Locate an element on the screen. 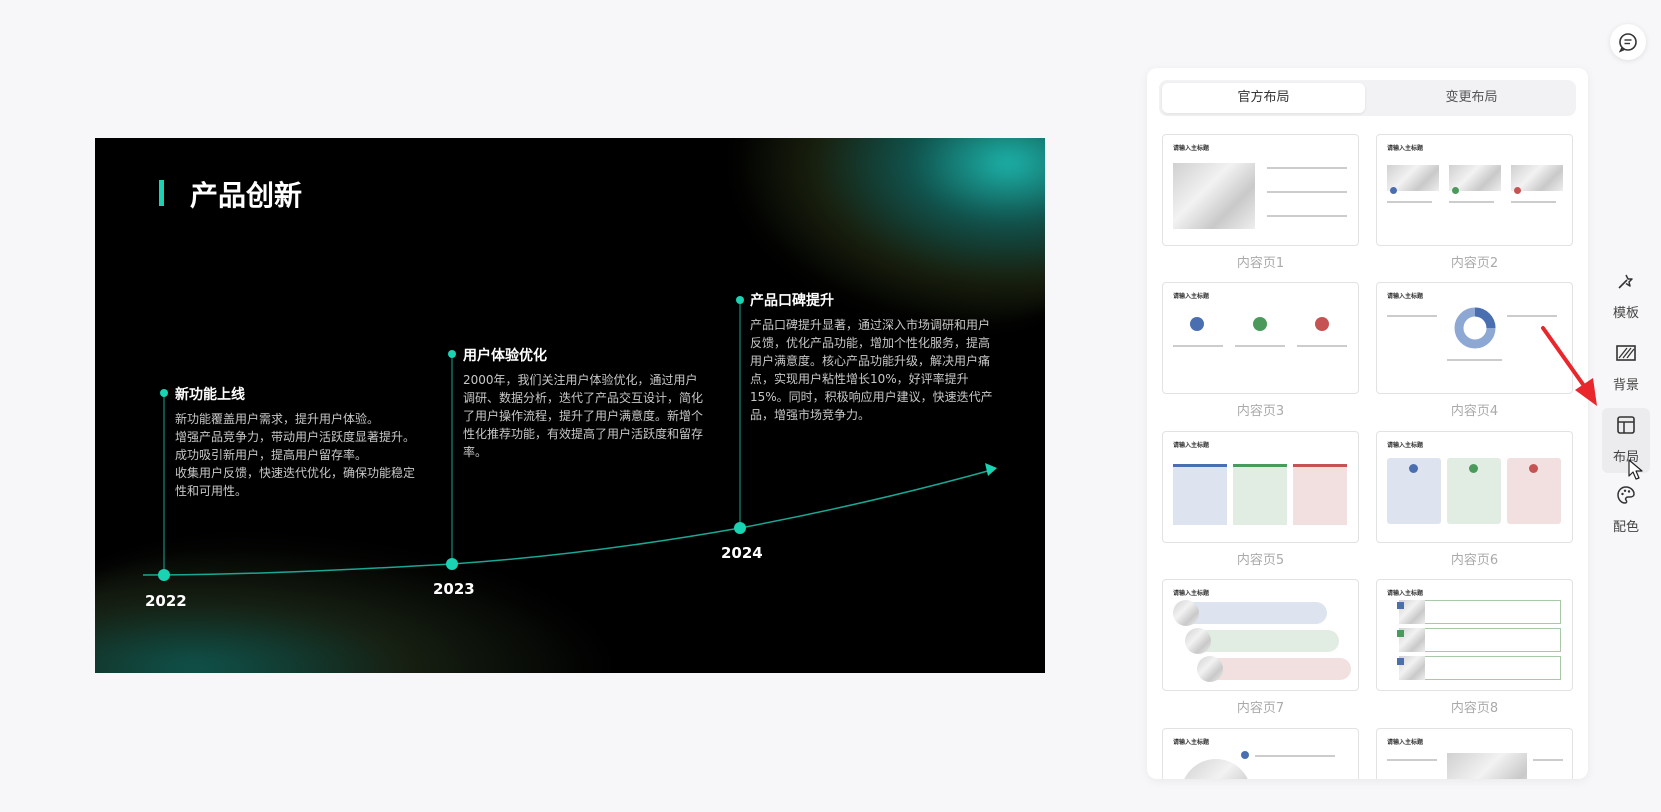 This screenshot has width=1661, height=812. layout-option: 请输入主标题 内容页5 is located at coordinates (1260, 499).